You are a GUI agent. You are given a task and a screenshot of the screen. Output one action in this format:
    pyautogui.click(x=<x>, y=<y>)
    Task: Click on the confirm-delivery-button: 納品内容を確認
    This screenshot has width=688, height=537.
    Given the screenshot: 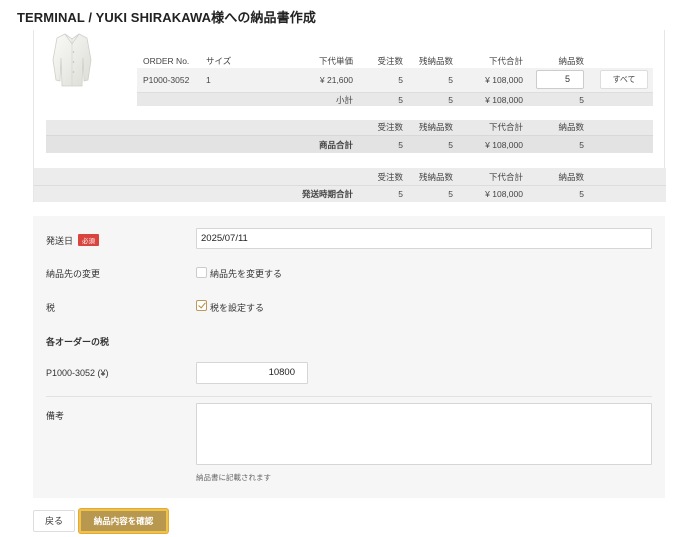 What is the action you would take?
    pyautogui.click(x=123, y=521)
    